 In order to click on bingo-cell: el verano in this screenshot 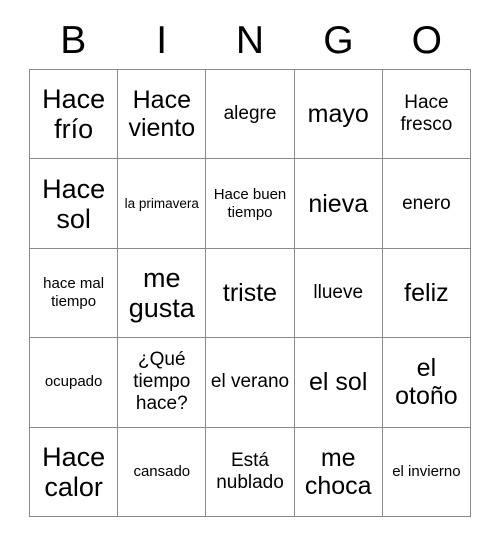, I will do `click(250, 383)`.